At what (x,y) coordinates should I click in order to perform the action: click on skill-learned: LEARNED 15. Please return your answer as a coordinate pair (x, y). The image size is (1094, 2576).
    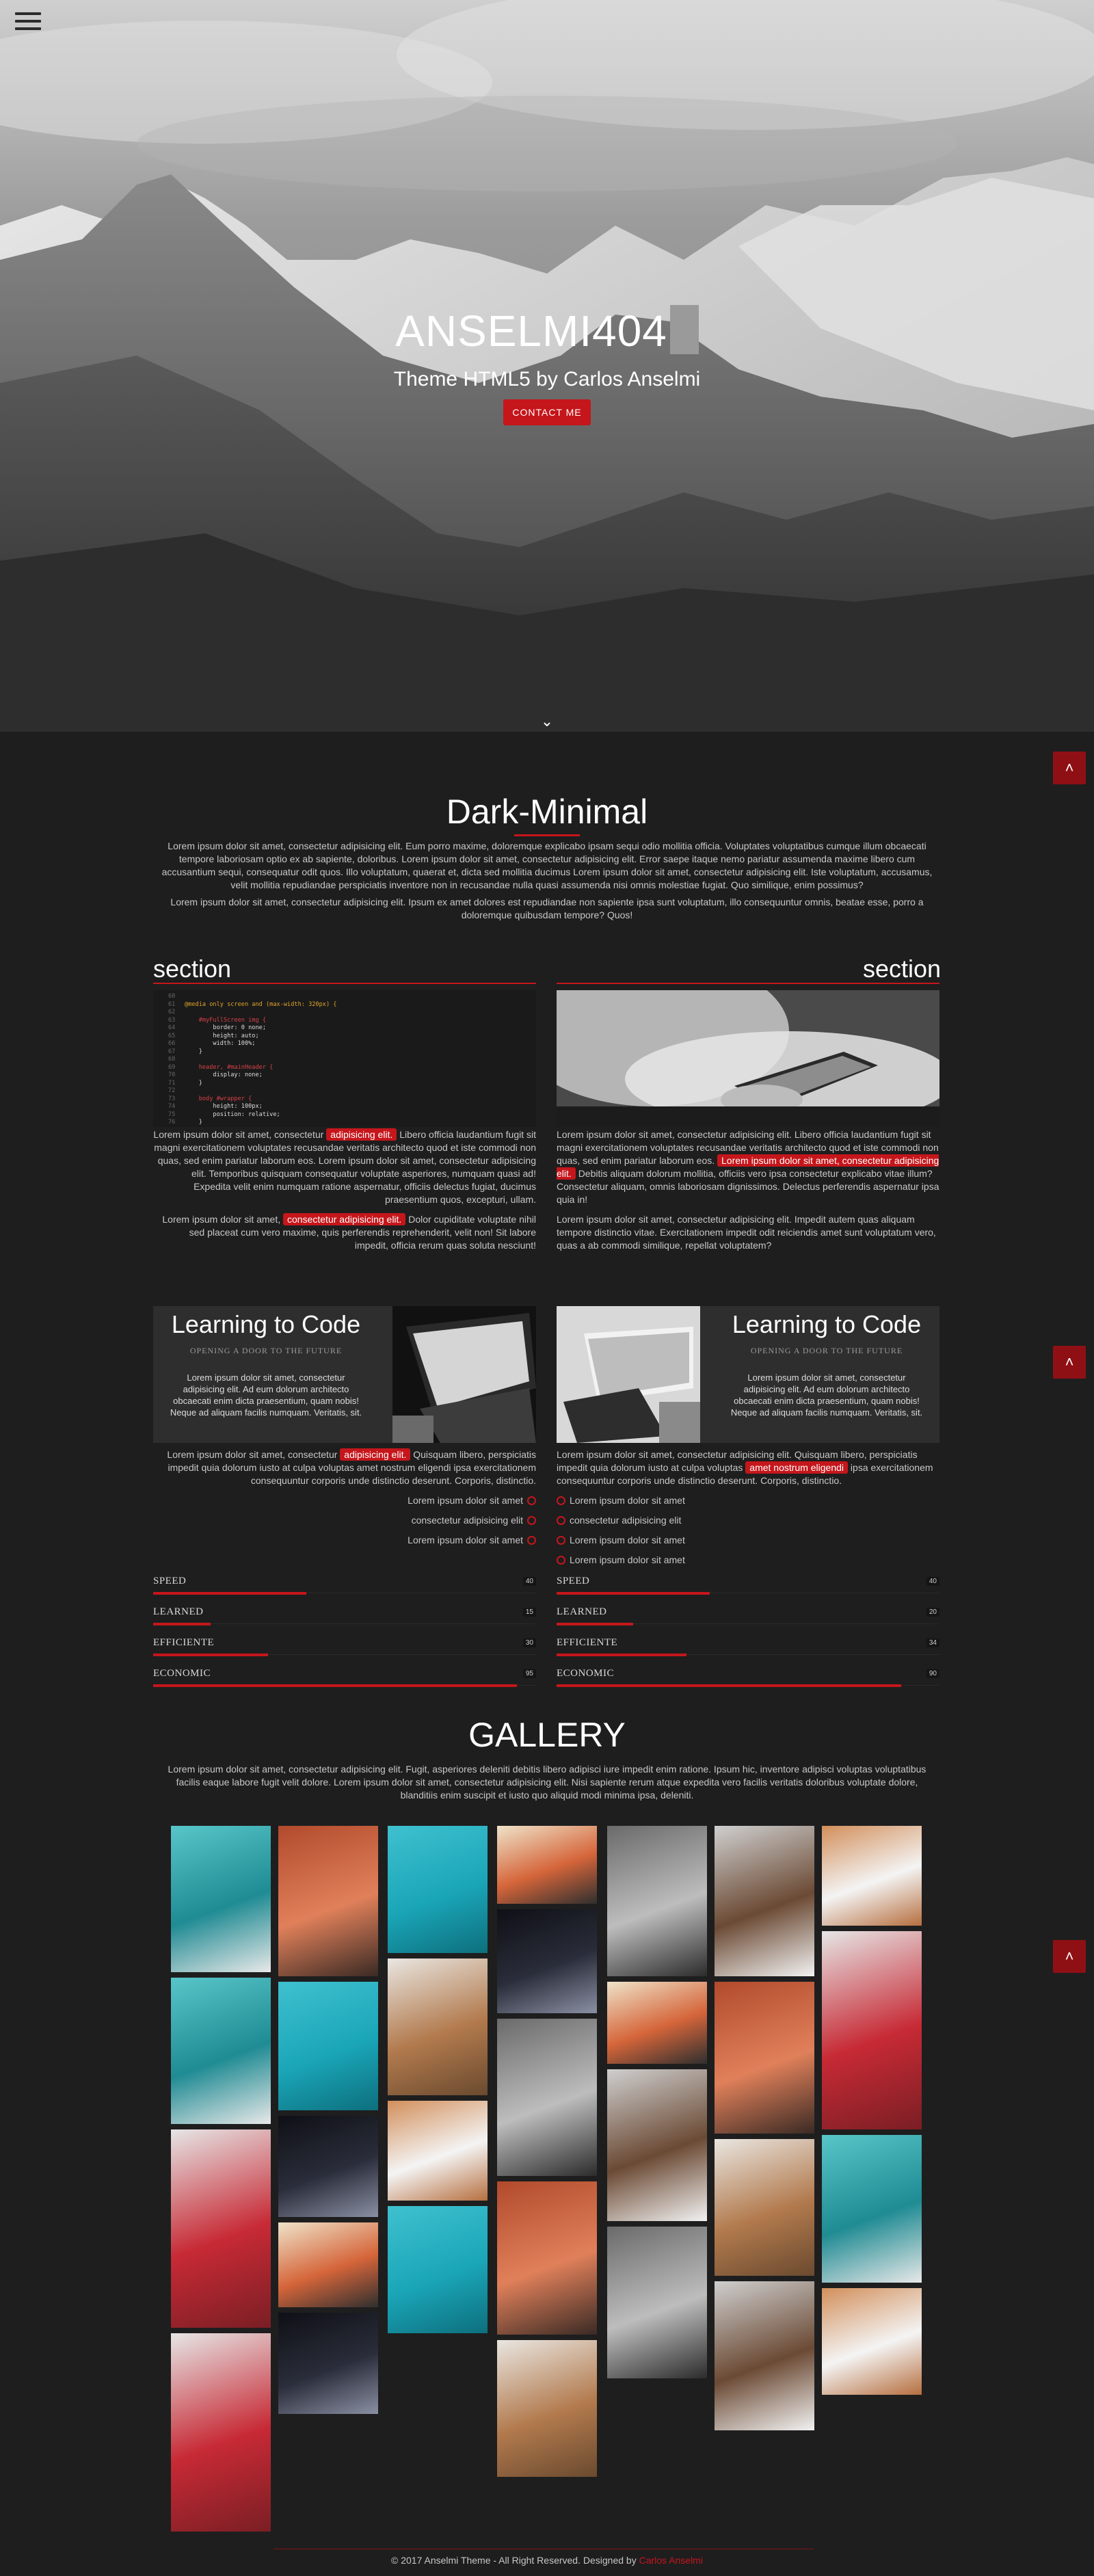
    Looking at the image, I should click on (344, 1616).